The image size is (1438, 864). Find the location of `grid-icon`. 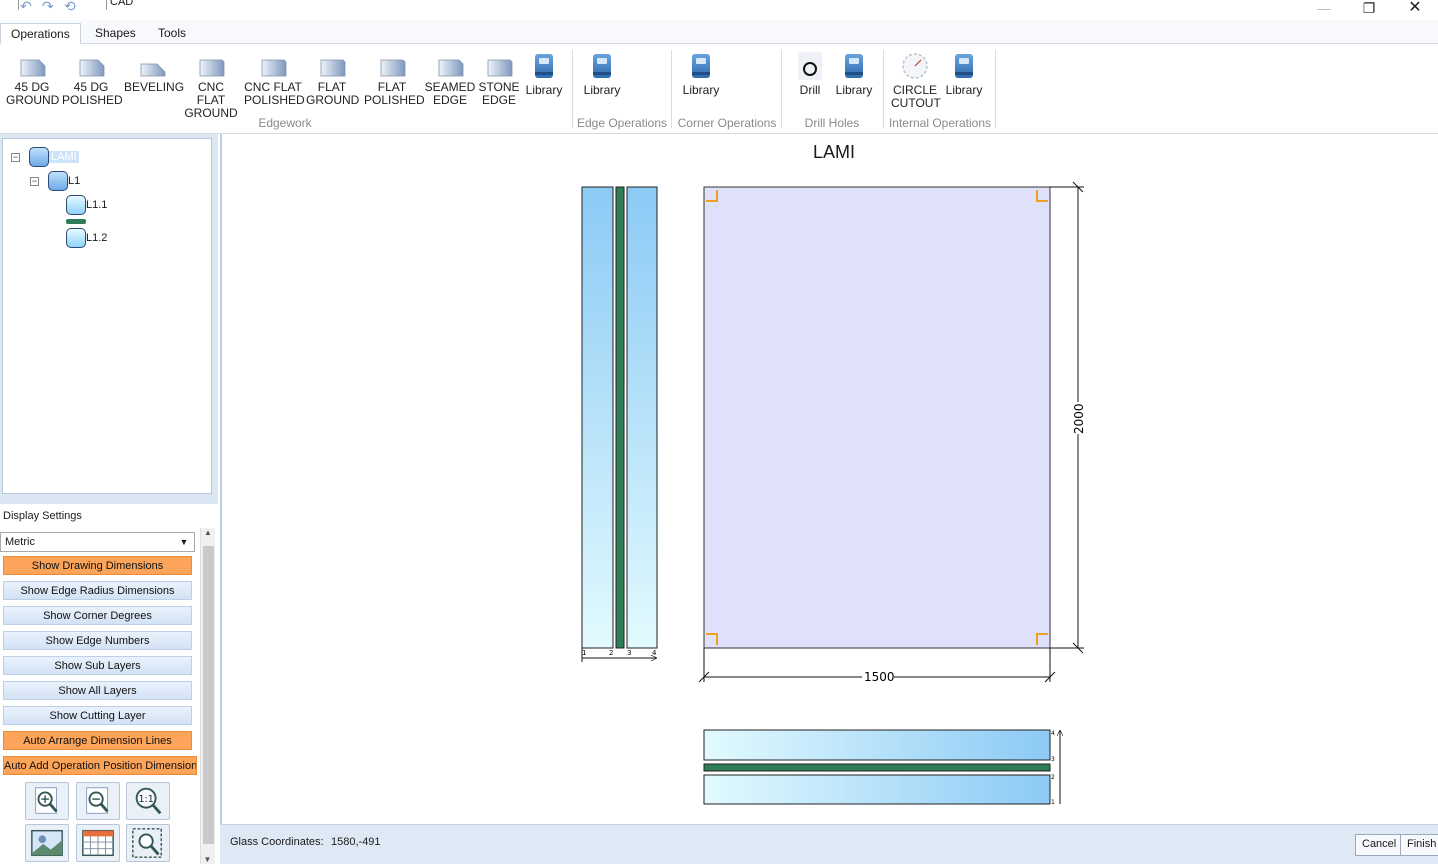

grid-icon is located at coordinates (98, 843).